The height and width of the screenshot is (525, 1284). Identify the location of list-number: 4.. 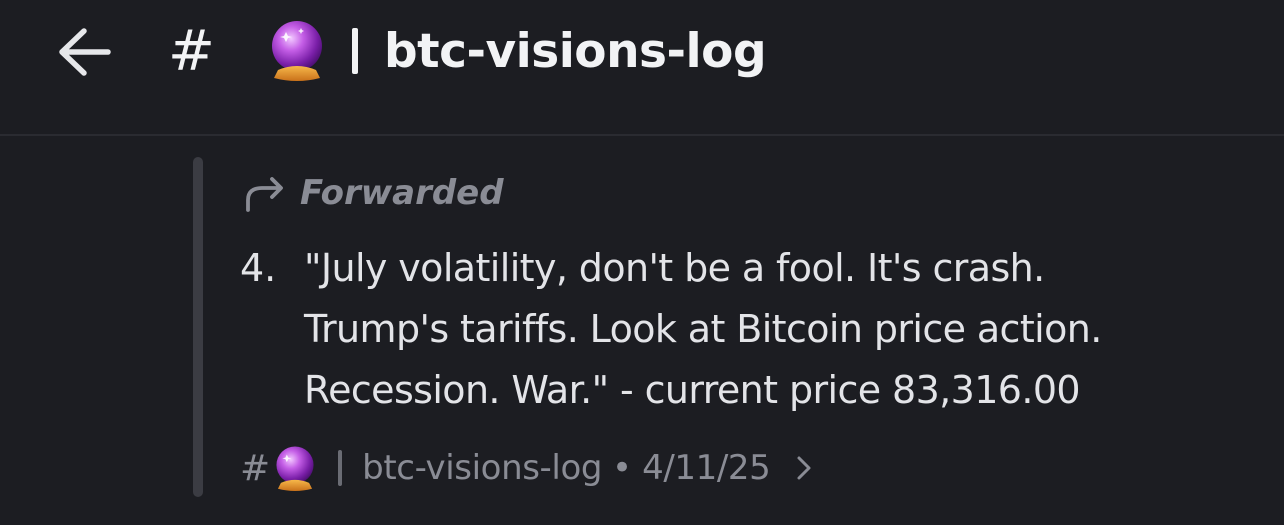
(258, 268).